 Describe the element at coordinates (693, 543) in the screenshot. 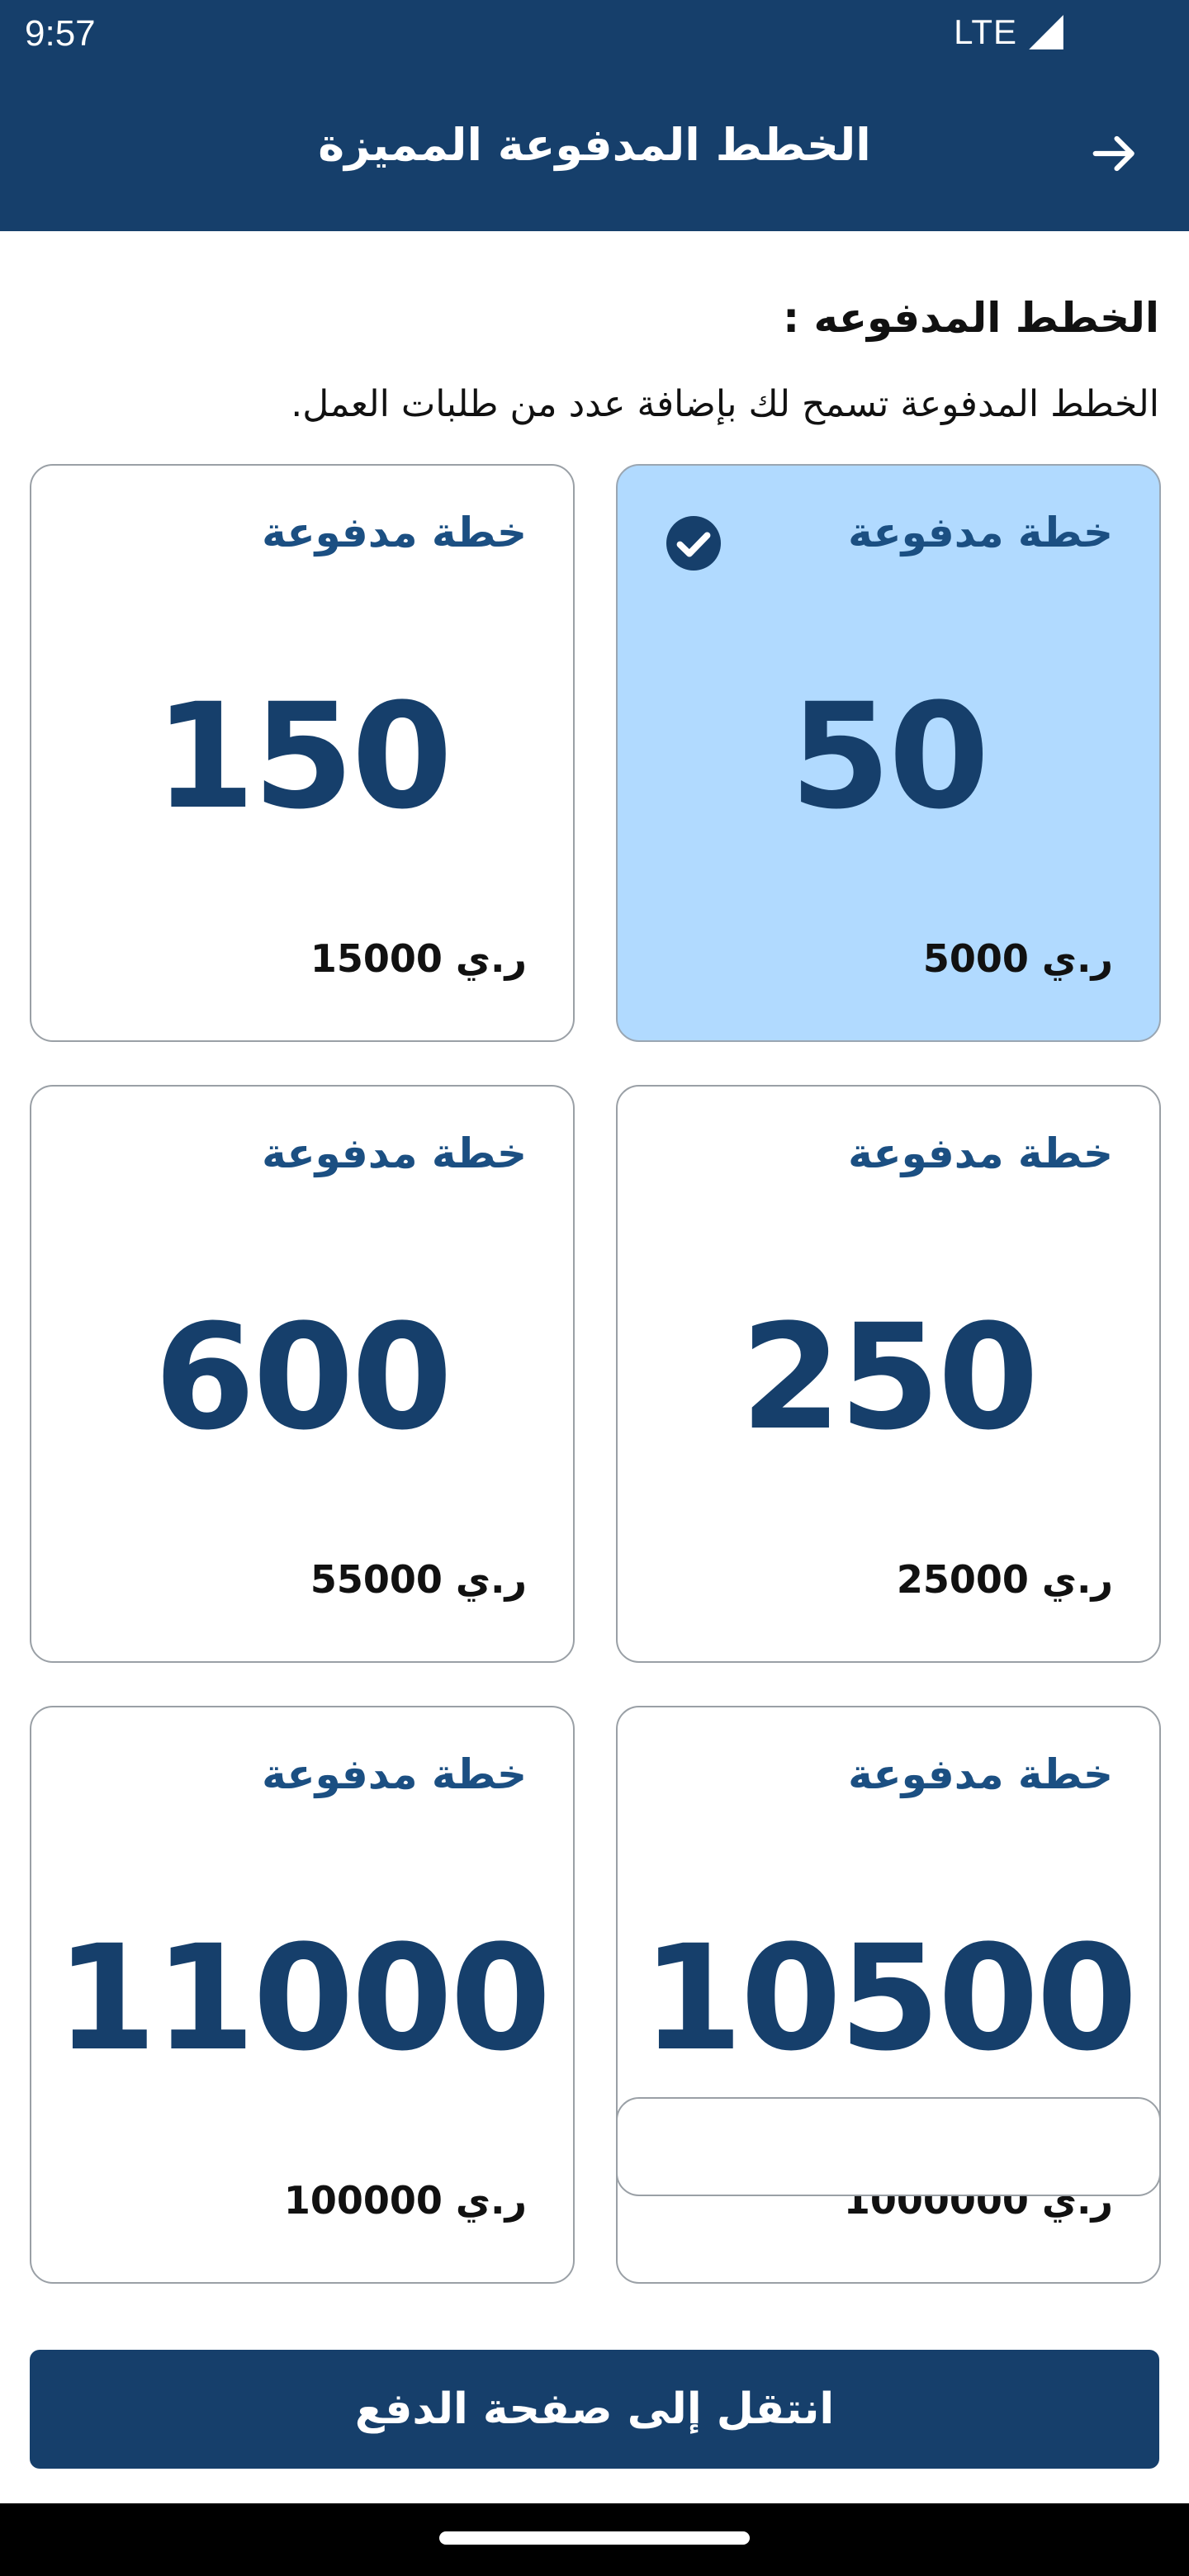

I see `check-circle-icon` at that location.